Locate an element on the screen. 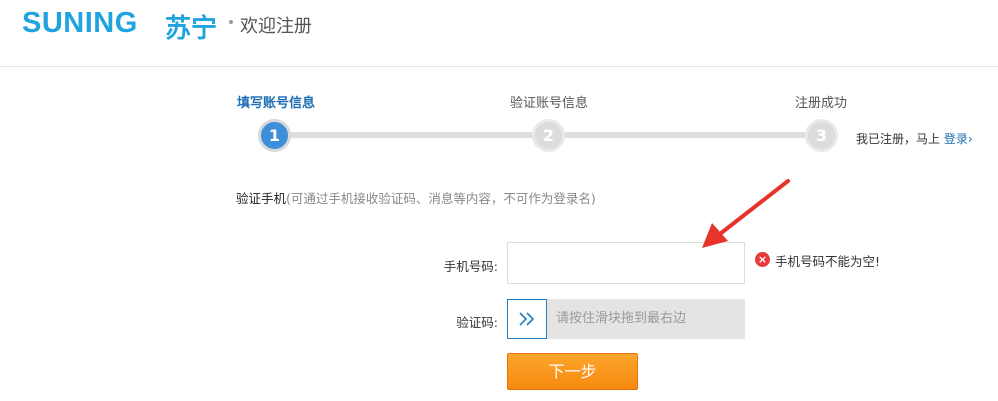 Image resolution: width=998 pixels, height=401 pixels. slider-instruction: 请按住滑块拖到最右边 is located at coordinates (621, 318).